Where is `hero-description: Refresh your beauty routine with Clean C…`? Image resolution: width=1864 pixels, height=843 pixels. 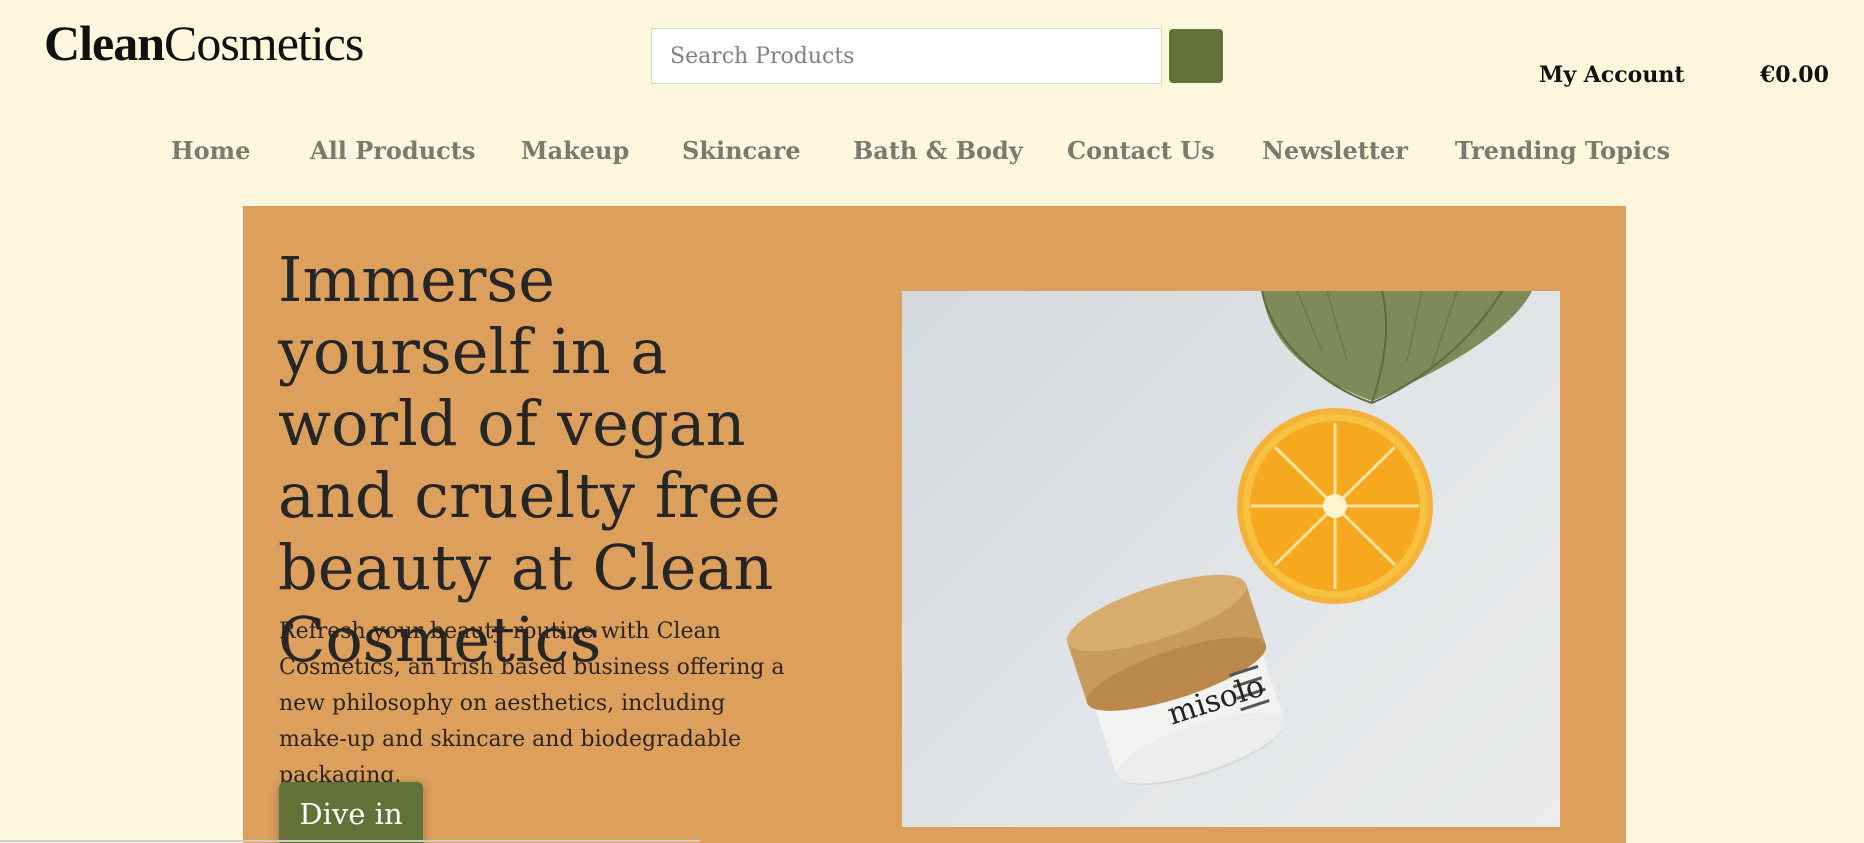
hero-description: Refresh your beauty routine with Clean C… is located at coordinates (532, 703).